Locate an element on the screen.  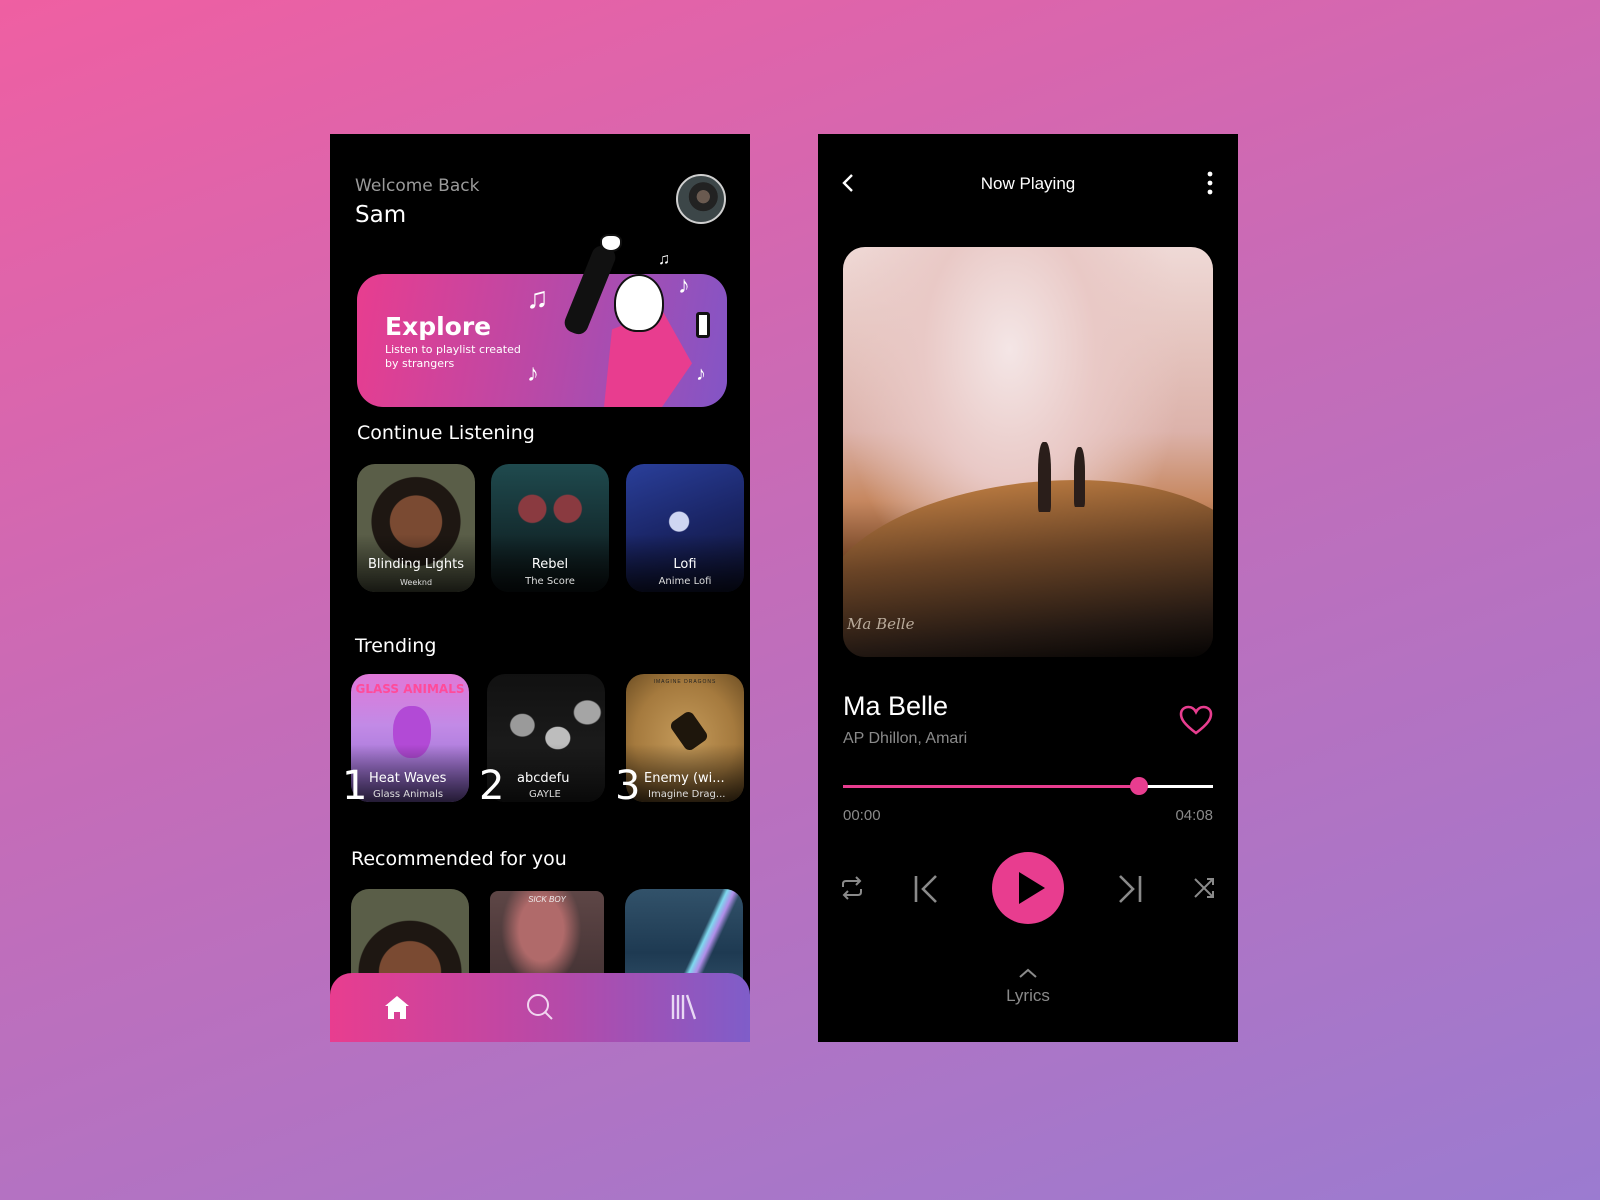
card-artist: GAYLE is located at coordinates (545, 794).